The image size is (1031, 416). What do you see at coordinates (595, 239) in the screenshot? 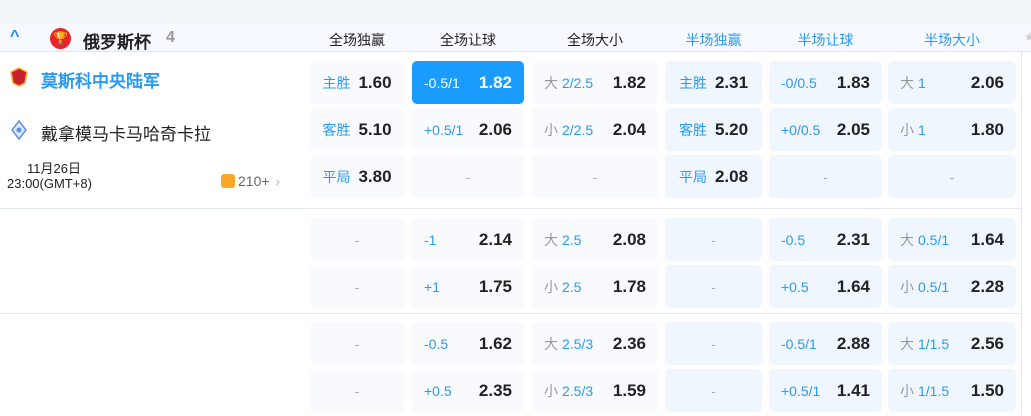
I see `odds-cell: 大 2.5 2.08` at bounding box center [595, 239].